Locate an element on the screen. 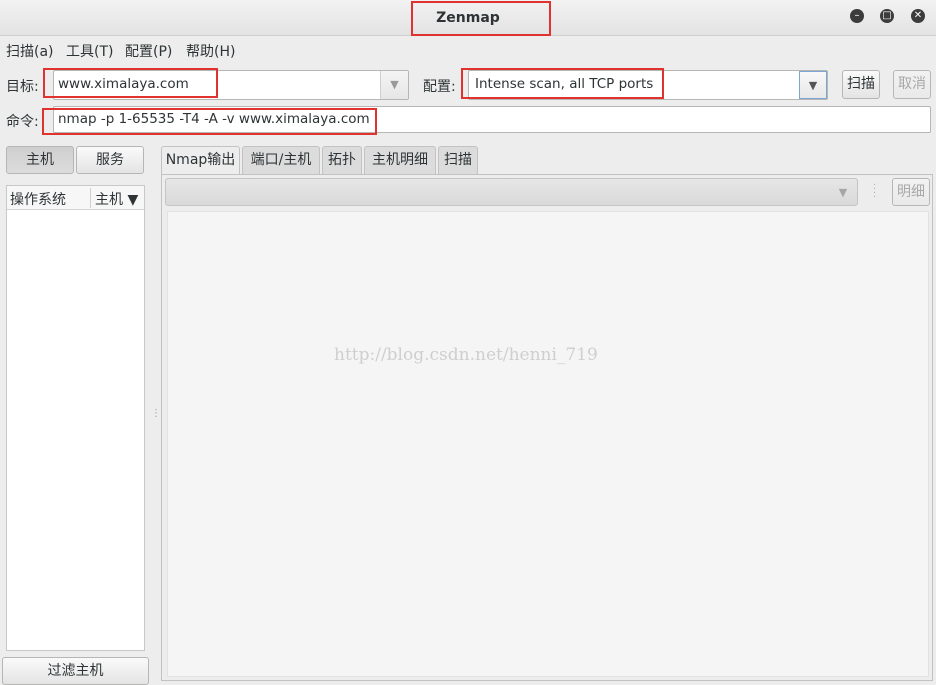 This screenshot has height=685, width=936. command-label: 命令: is located at coordinates (22, 122).